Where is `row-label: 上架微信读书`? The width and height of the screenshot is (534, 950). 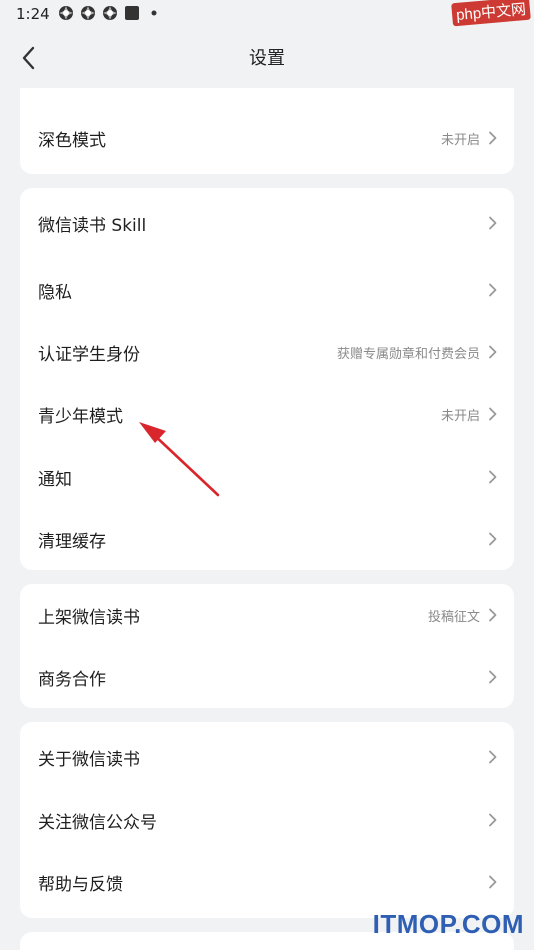
row-label: 上架微信读书 is located at coordinates (89, 617).